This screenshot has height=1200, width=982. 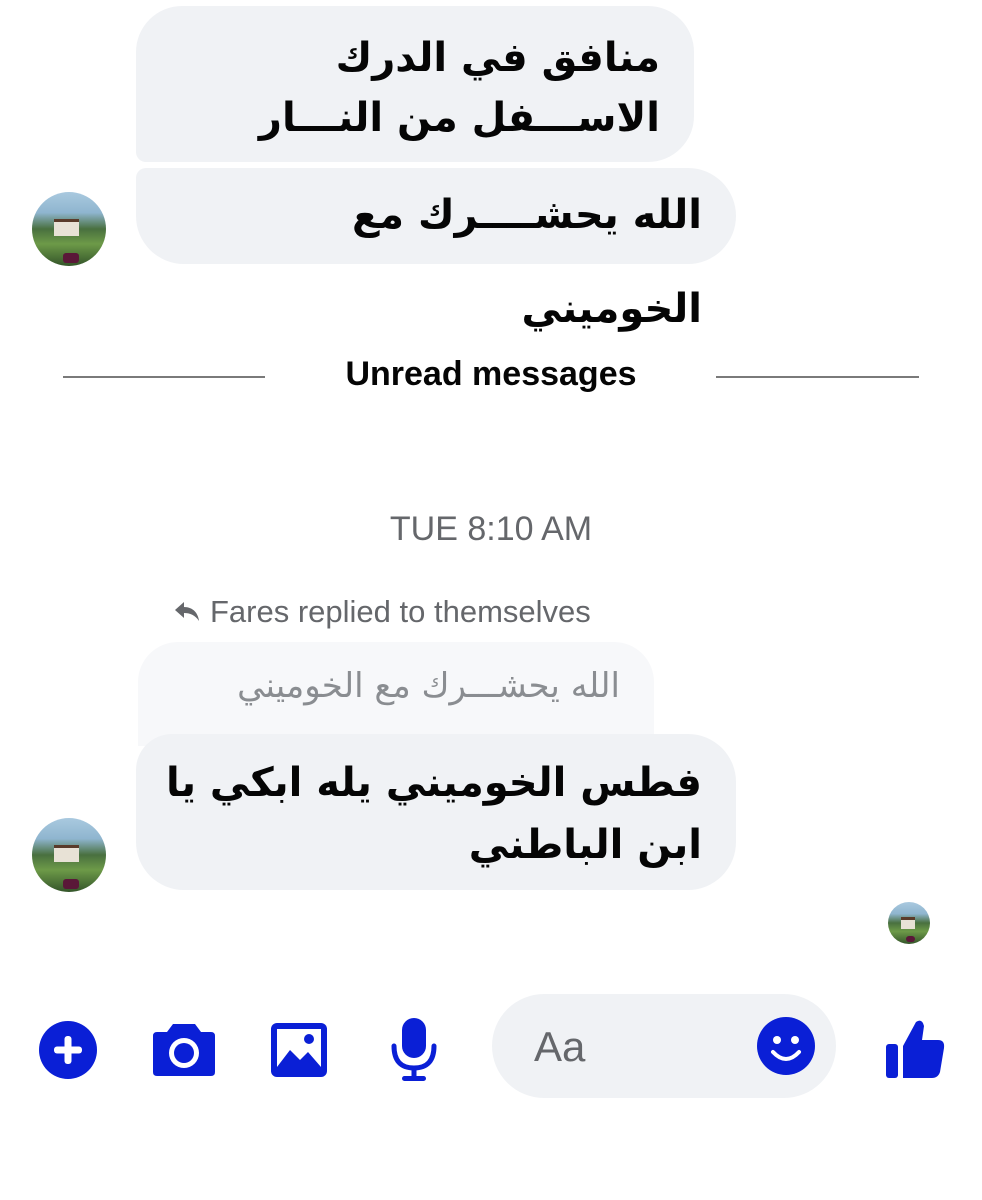 I want to click on plus-icon, so click(x=68, y=1050).